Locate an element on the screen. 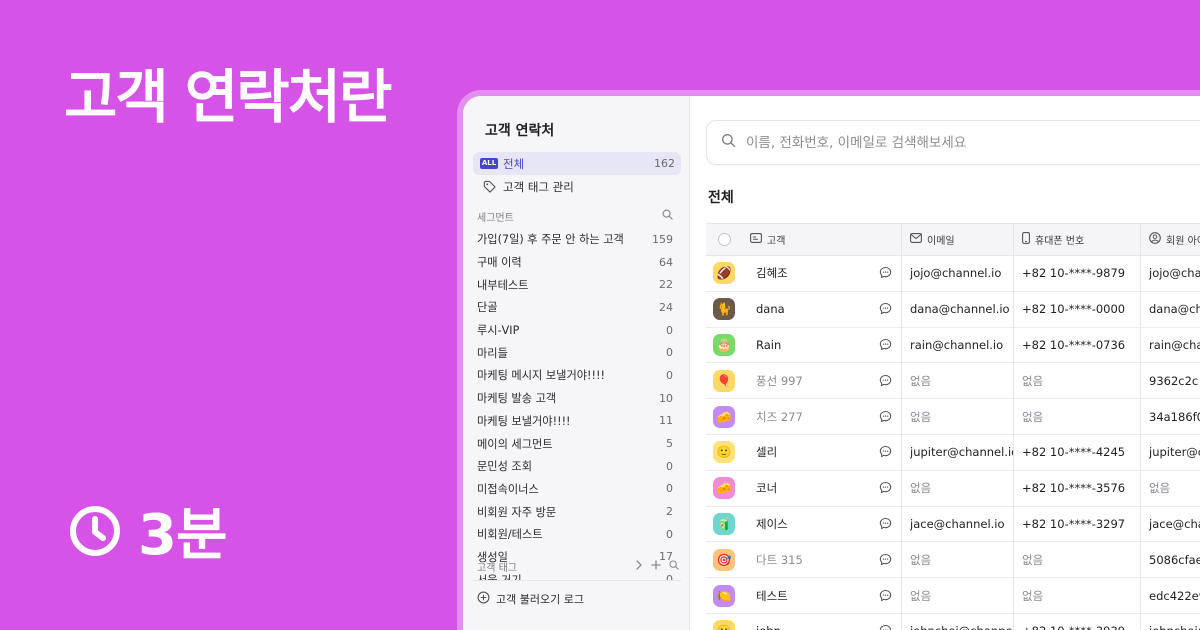 The width and height of the screenshot is (1200, 630). segment-item: 내부테스트 22 is located at coordinates (577, 284).